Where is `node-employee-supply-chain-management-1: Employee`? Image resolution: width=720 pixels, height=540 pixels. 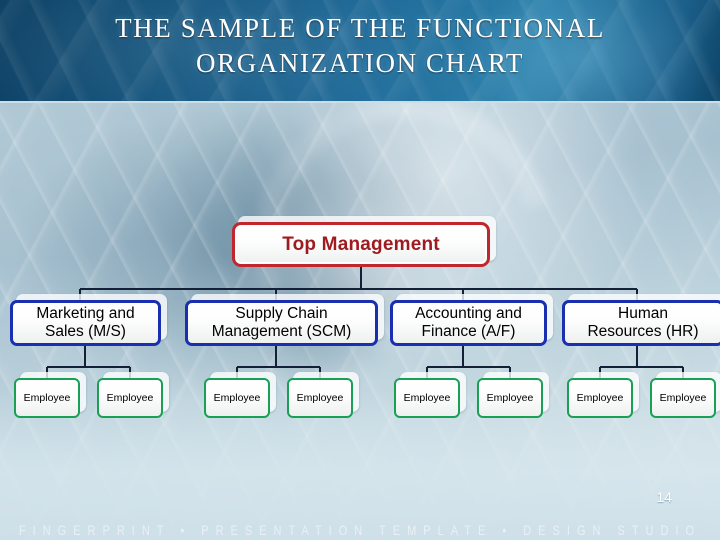
node-employee-supply-chain-management-1: Employee is located at coordinates (237, 398).